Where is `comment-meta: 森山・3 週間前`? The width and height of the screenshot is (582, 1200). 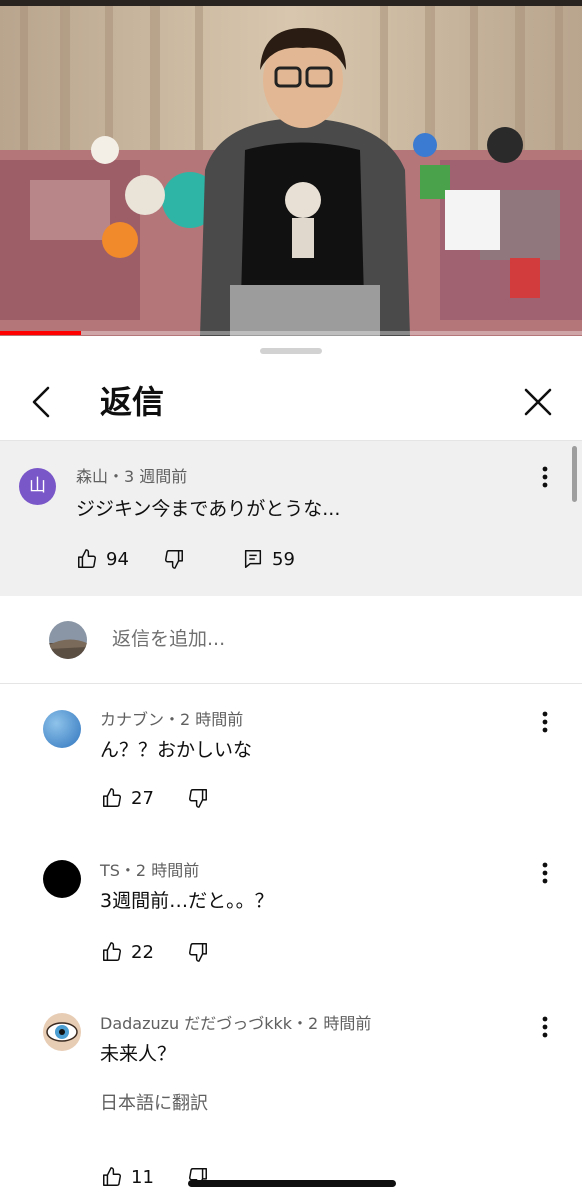
comment-meta: 森山・3 週間前 is located at coordinates (132, 476).